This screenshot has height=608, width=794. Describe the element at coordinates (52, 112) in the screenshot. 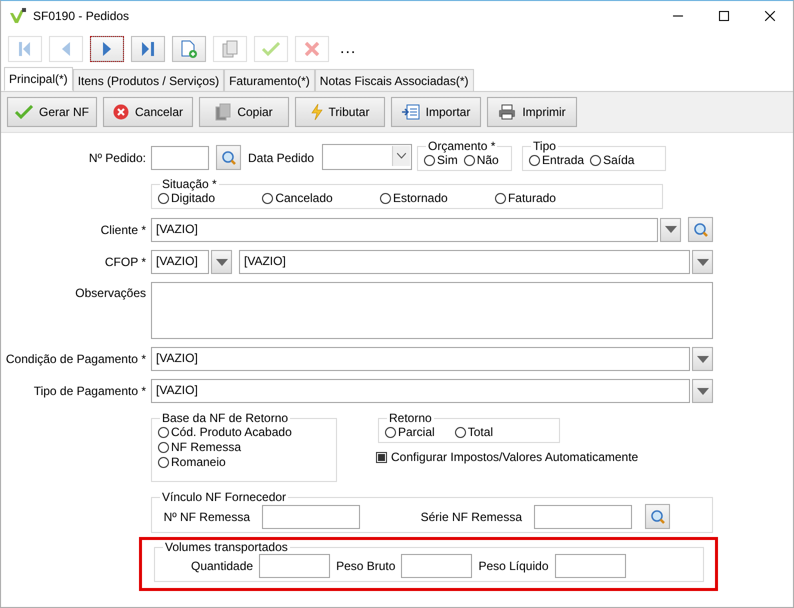

I see `action-button: Gerar NF` at that location.